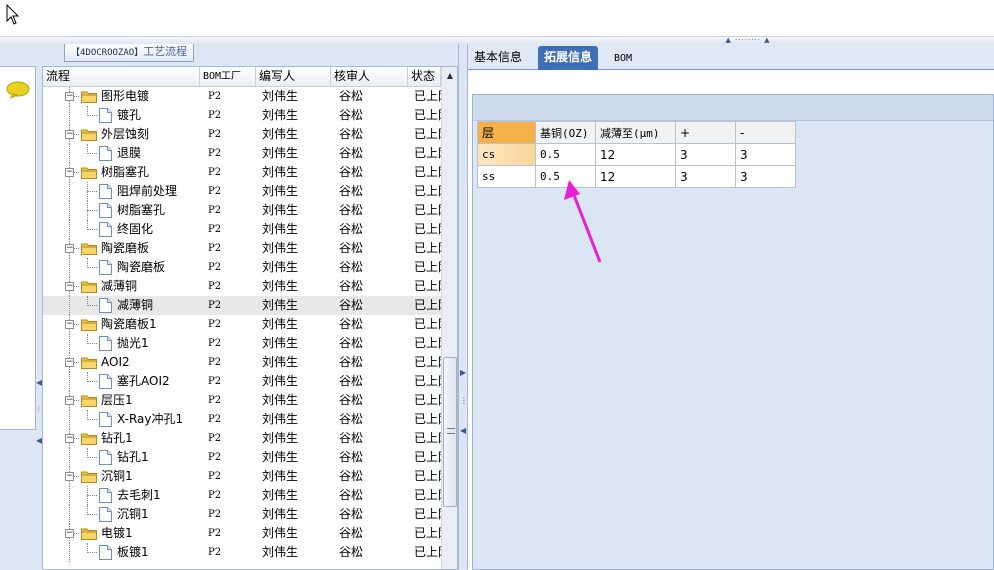  Describe the element at coordinates (242, 115) in the screenshot. I see `tree-row: 镀孔 P2 刘伟生 谷松 已上网` at that location.